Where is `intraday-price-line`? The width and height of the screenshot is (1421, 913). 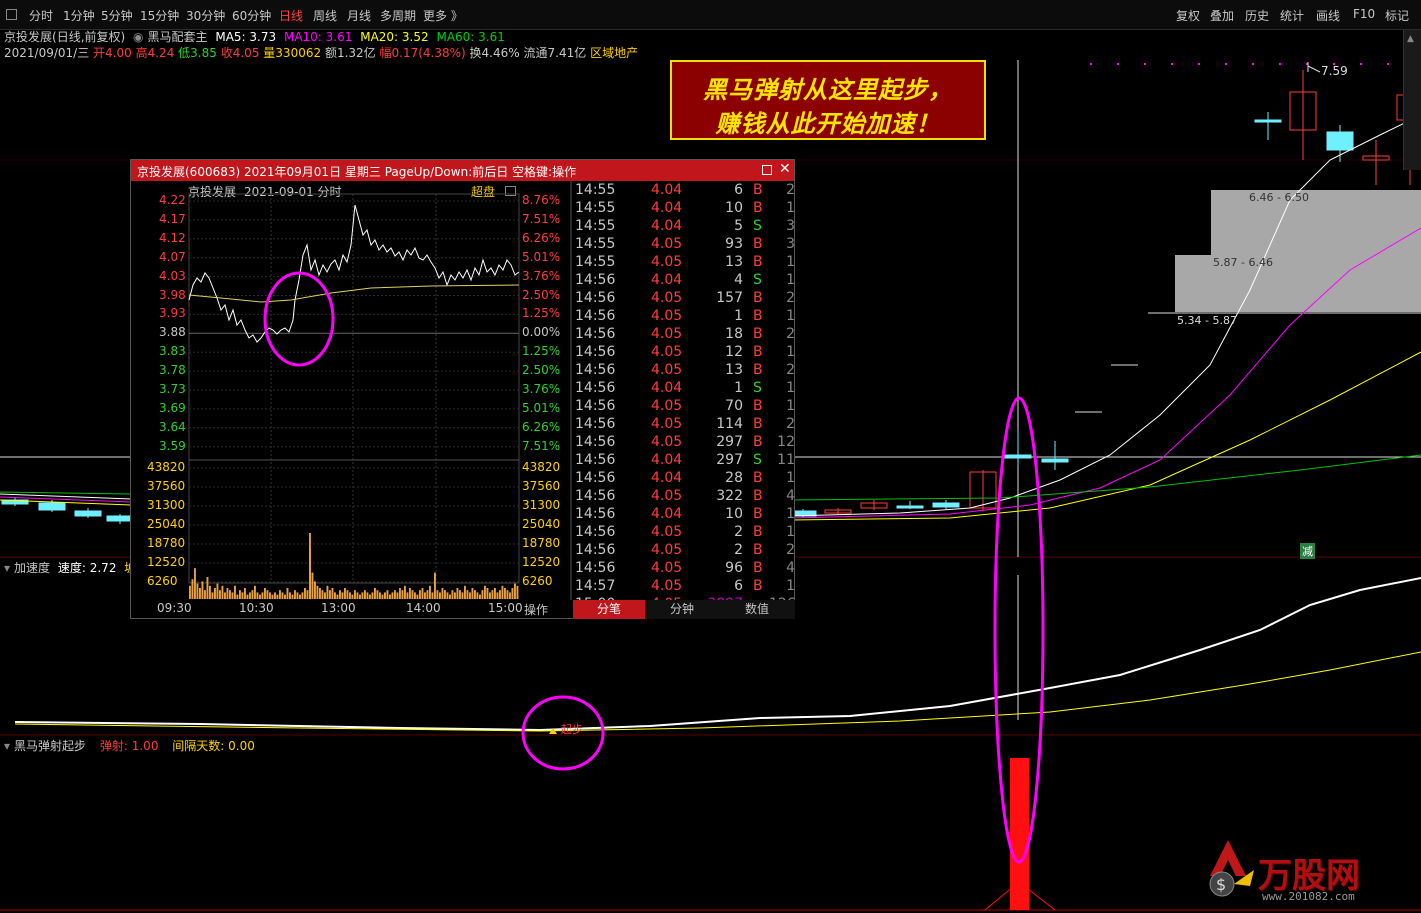
intraday-price-line is located at coordinates (354, 273).